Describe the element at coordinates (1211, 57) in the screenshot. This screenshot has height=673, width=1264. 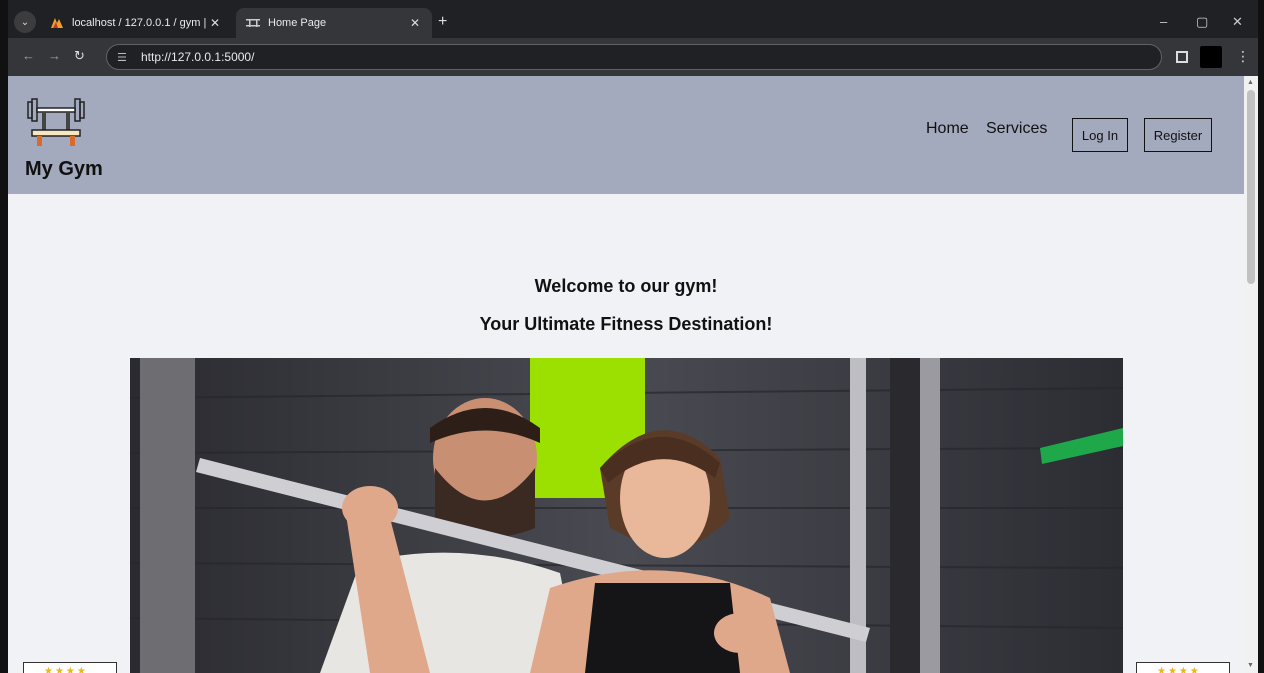
I see `profile-avatar` at that location.